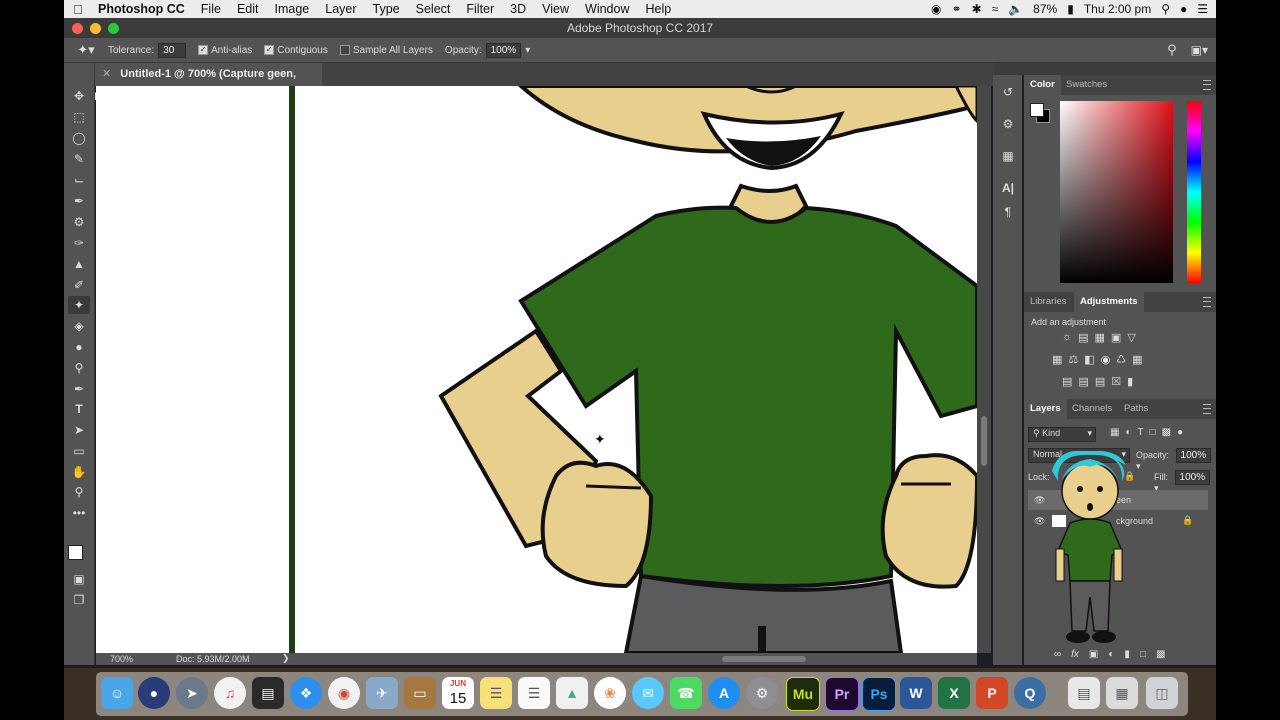 The width and height of the screenshot is (1280, 720). I want to click on notification-center-icon: ☰, so click(1202, 9).